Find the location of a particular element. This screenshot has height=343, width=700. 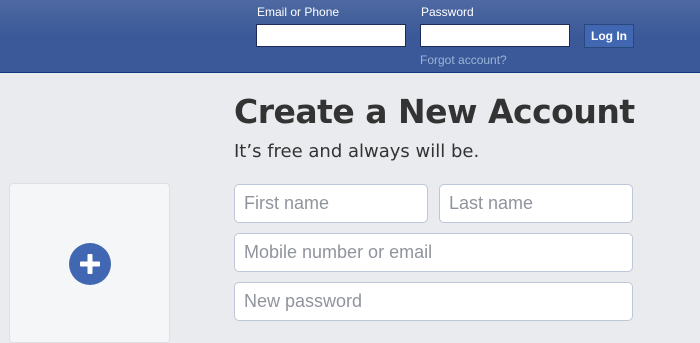

last-name-input is located at coordinates (536, 203).